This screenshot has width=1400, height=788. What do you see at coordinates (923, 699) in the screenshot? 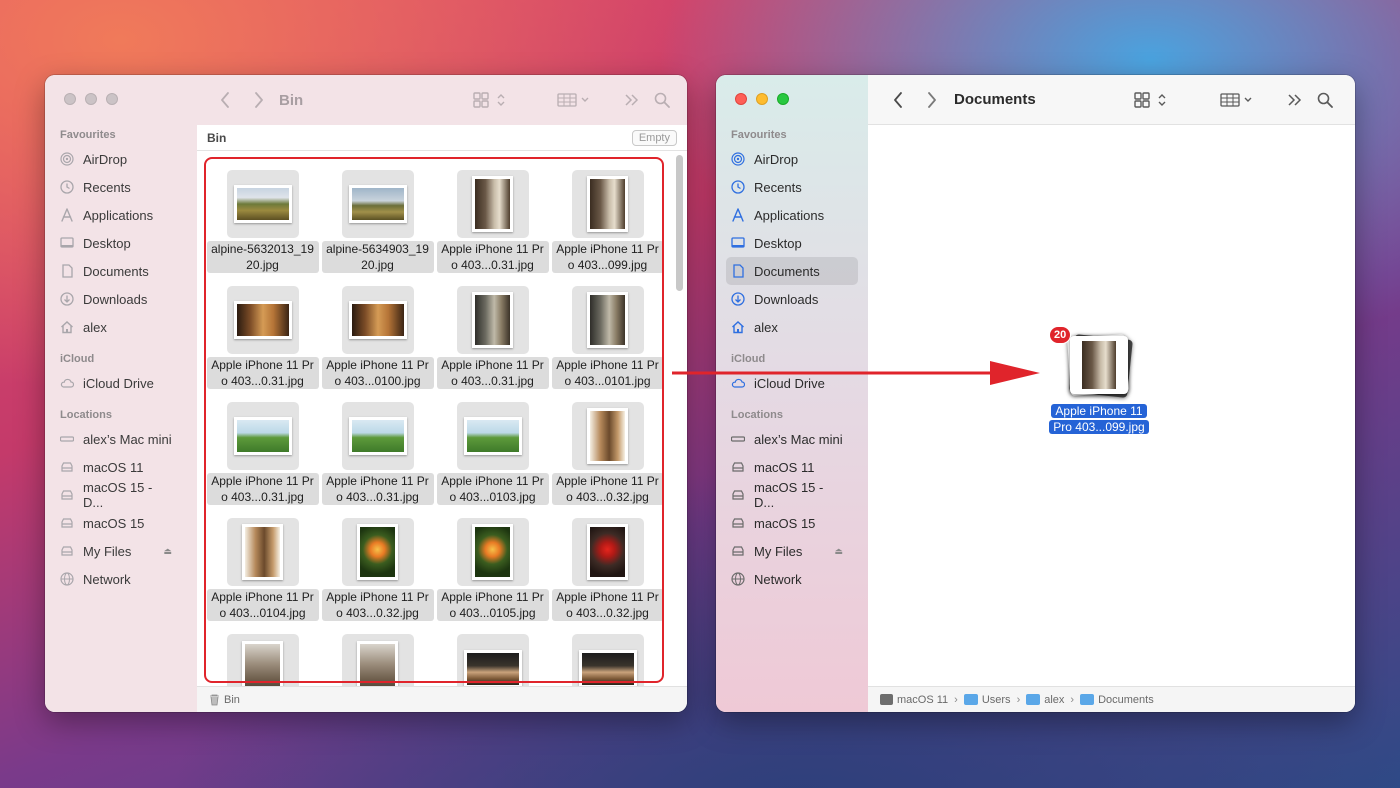
I see `path-crumb-label: macOS 11` at bounding box center [923, 699].